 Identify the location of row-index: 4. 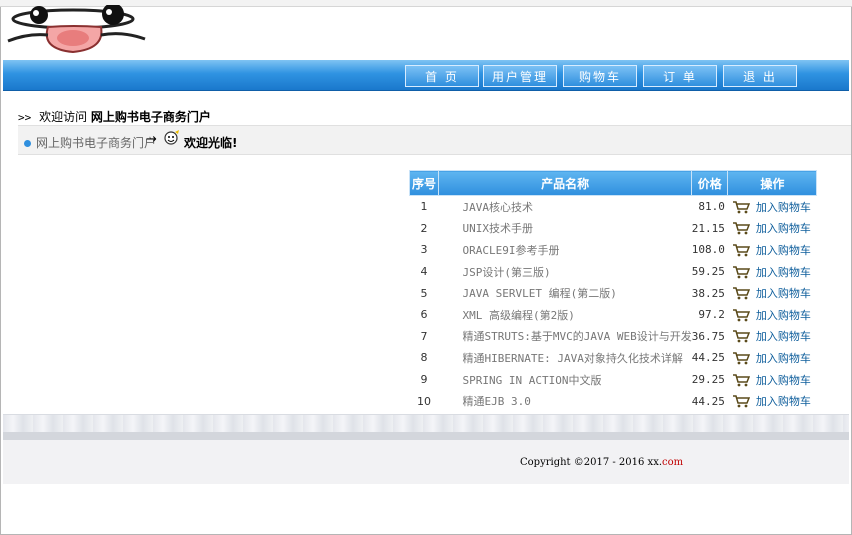
(424, 272).